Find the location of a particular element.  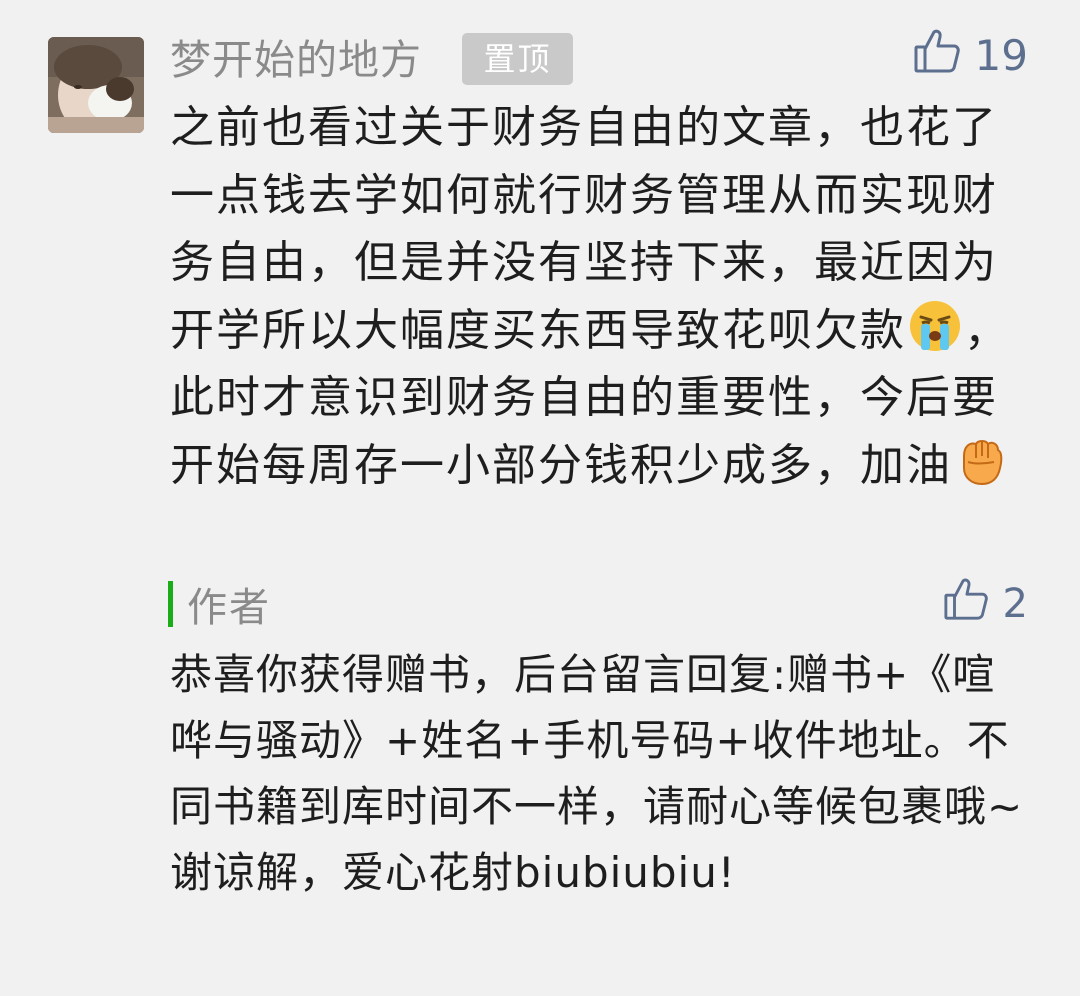

avatar is located at coordinates (96, 85).